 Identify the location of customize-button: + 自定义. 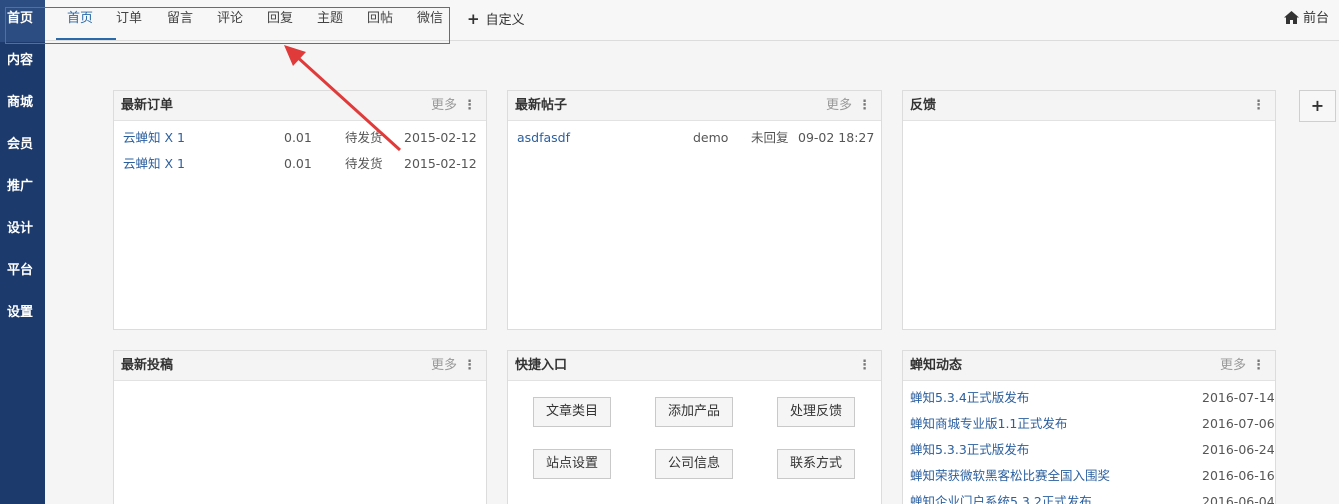
(496, 20).